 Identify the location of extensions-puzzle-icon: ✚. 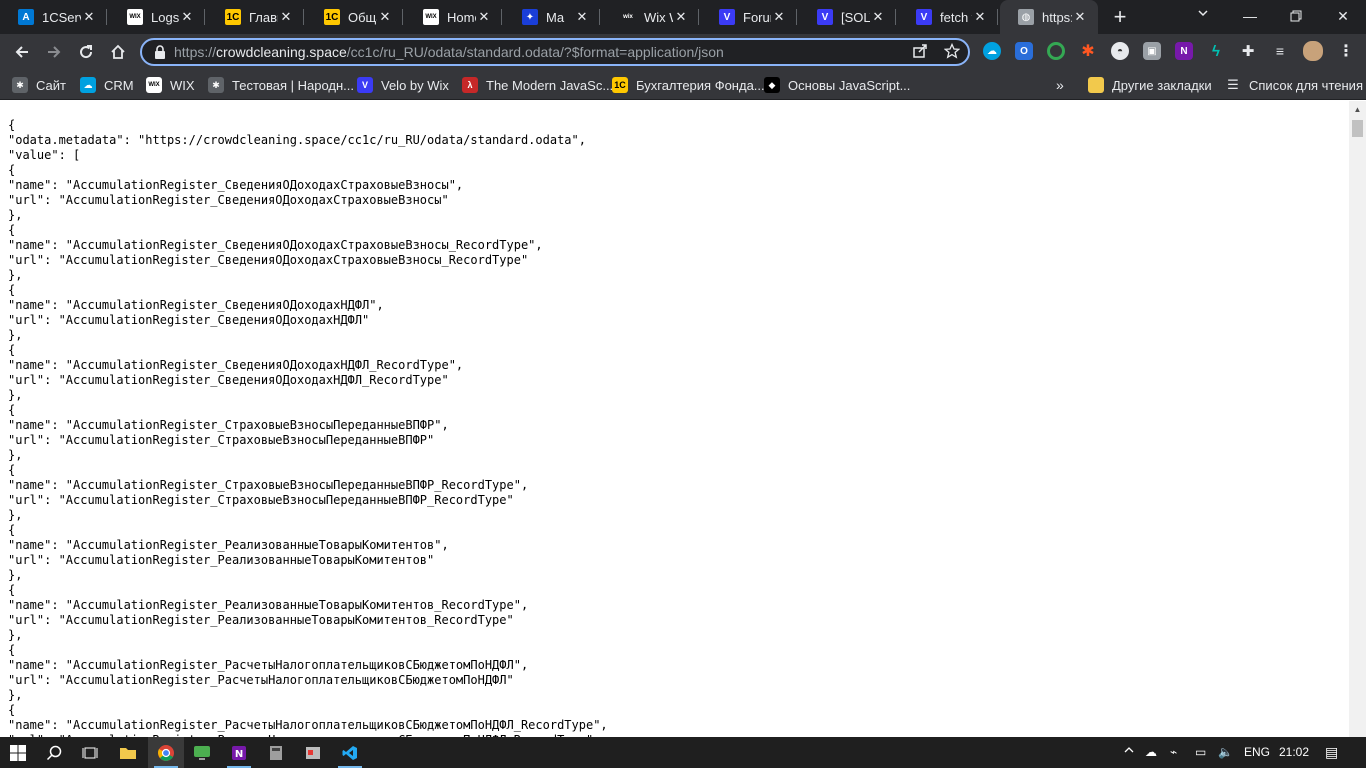
(1248, 51).